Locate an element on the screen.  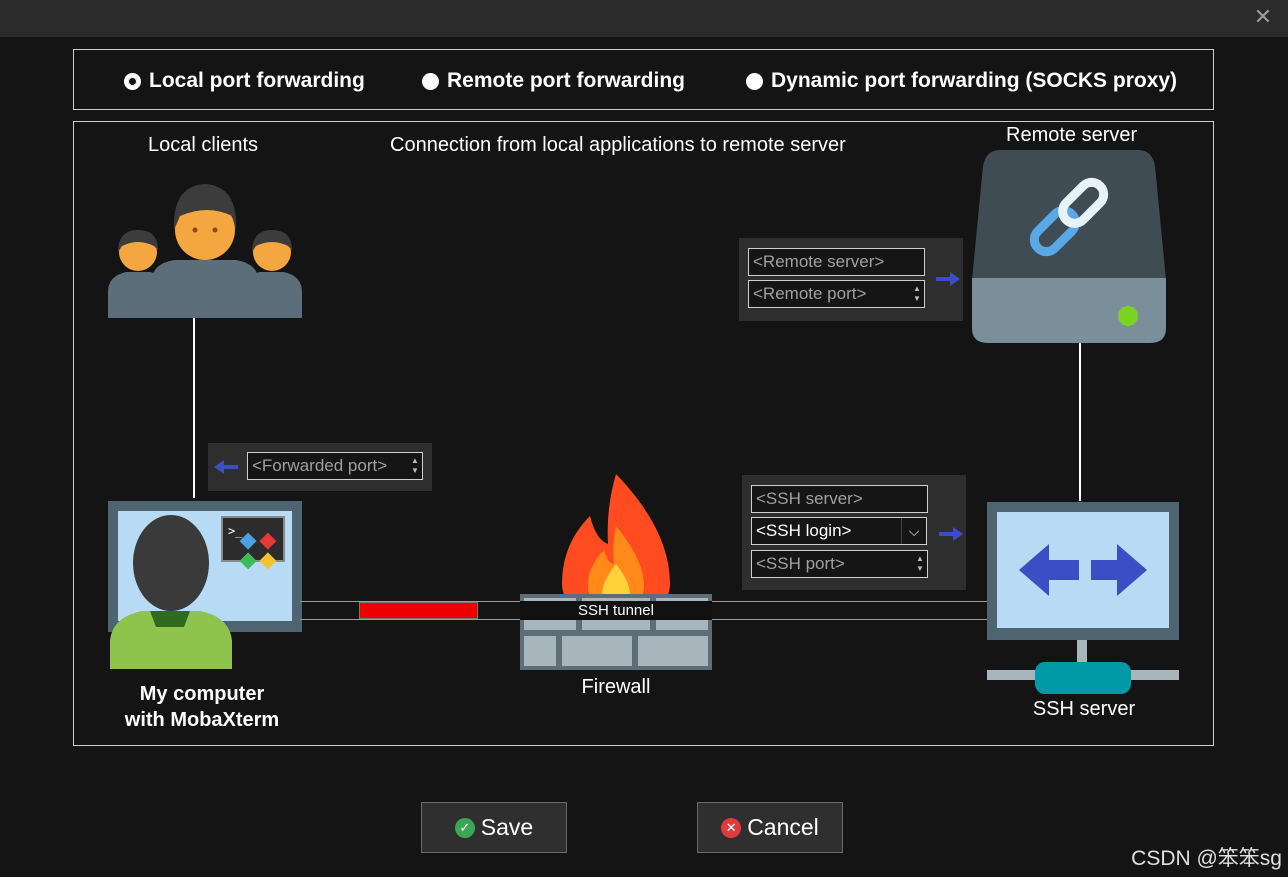
title-bar is located at coordinates (644, 18).